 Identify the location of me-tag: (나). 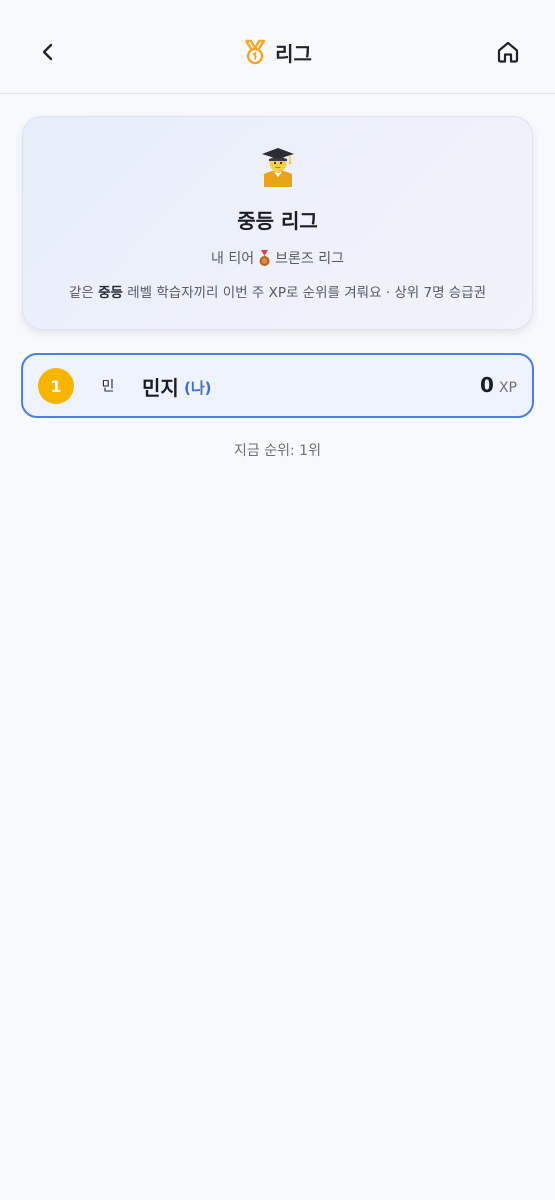
(198, 388).